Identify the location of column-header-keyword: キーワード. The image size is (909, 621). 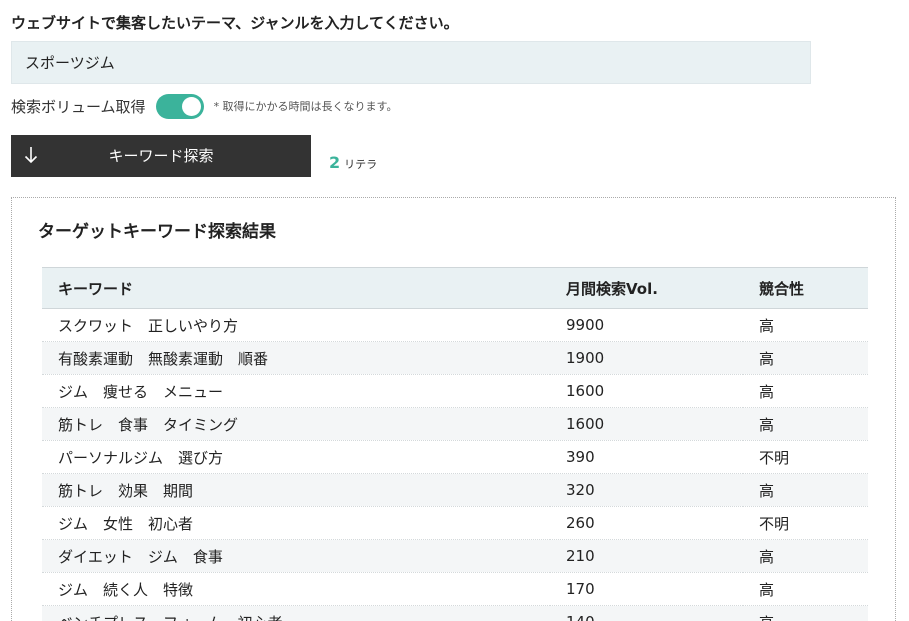
(296, 288).